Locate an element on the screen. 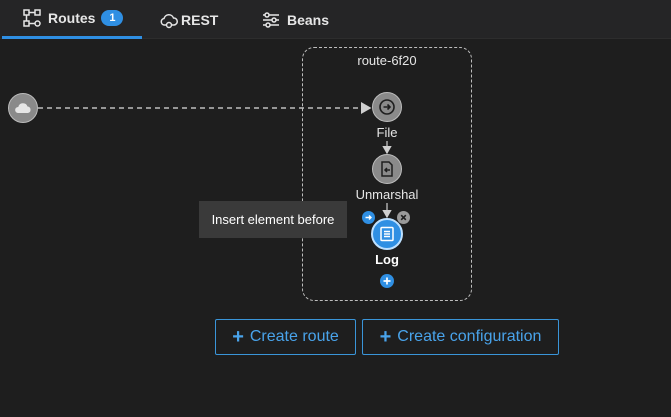  source-node is located at coordinates (23, 108).